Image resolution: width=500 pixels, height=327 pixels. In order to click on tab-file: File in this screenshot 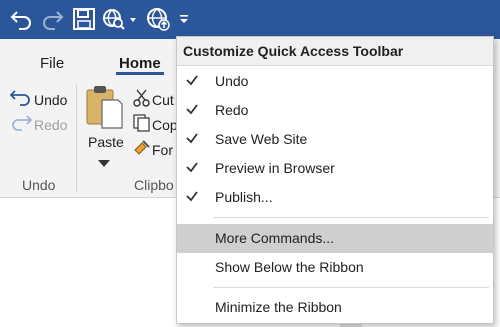, I will do `click(52, 63)`.